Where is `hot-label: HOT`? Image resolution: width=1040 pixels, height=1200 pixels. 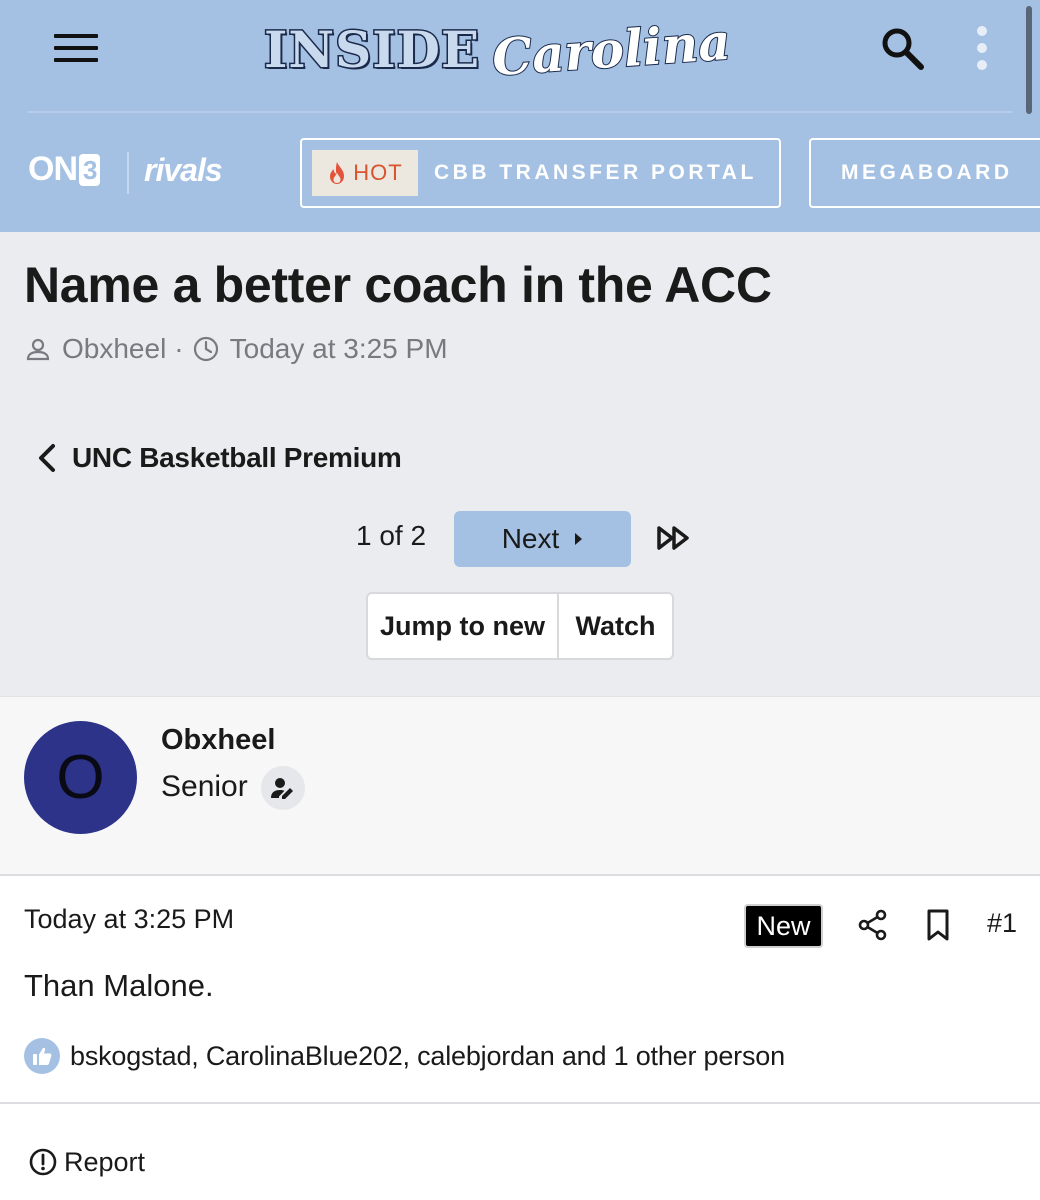
hot-label: HOT is located at coordinates (378, 172).